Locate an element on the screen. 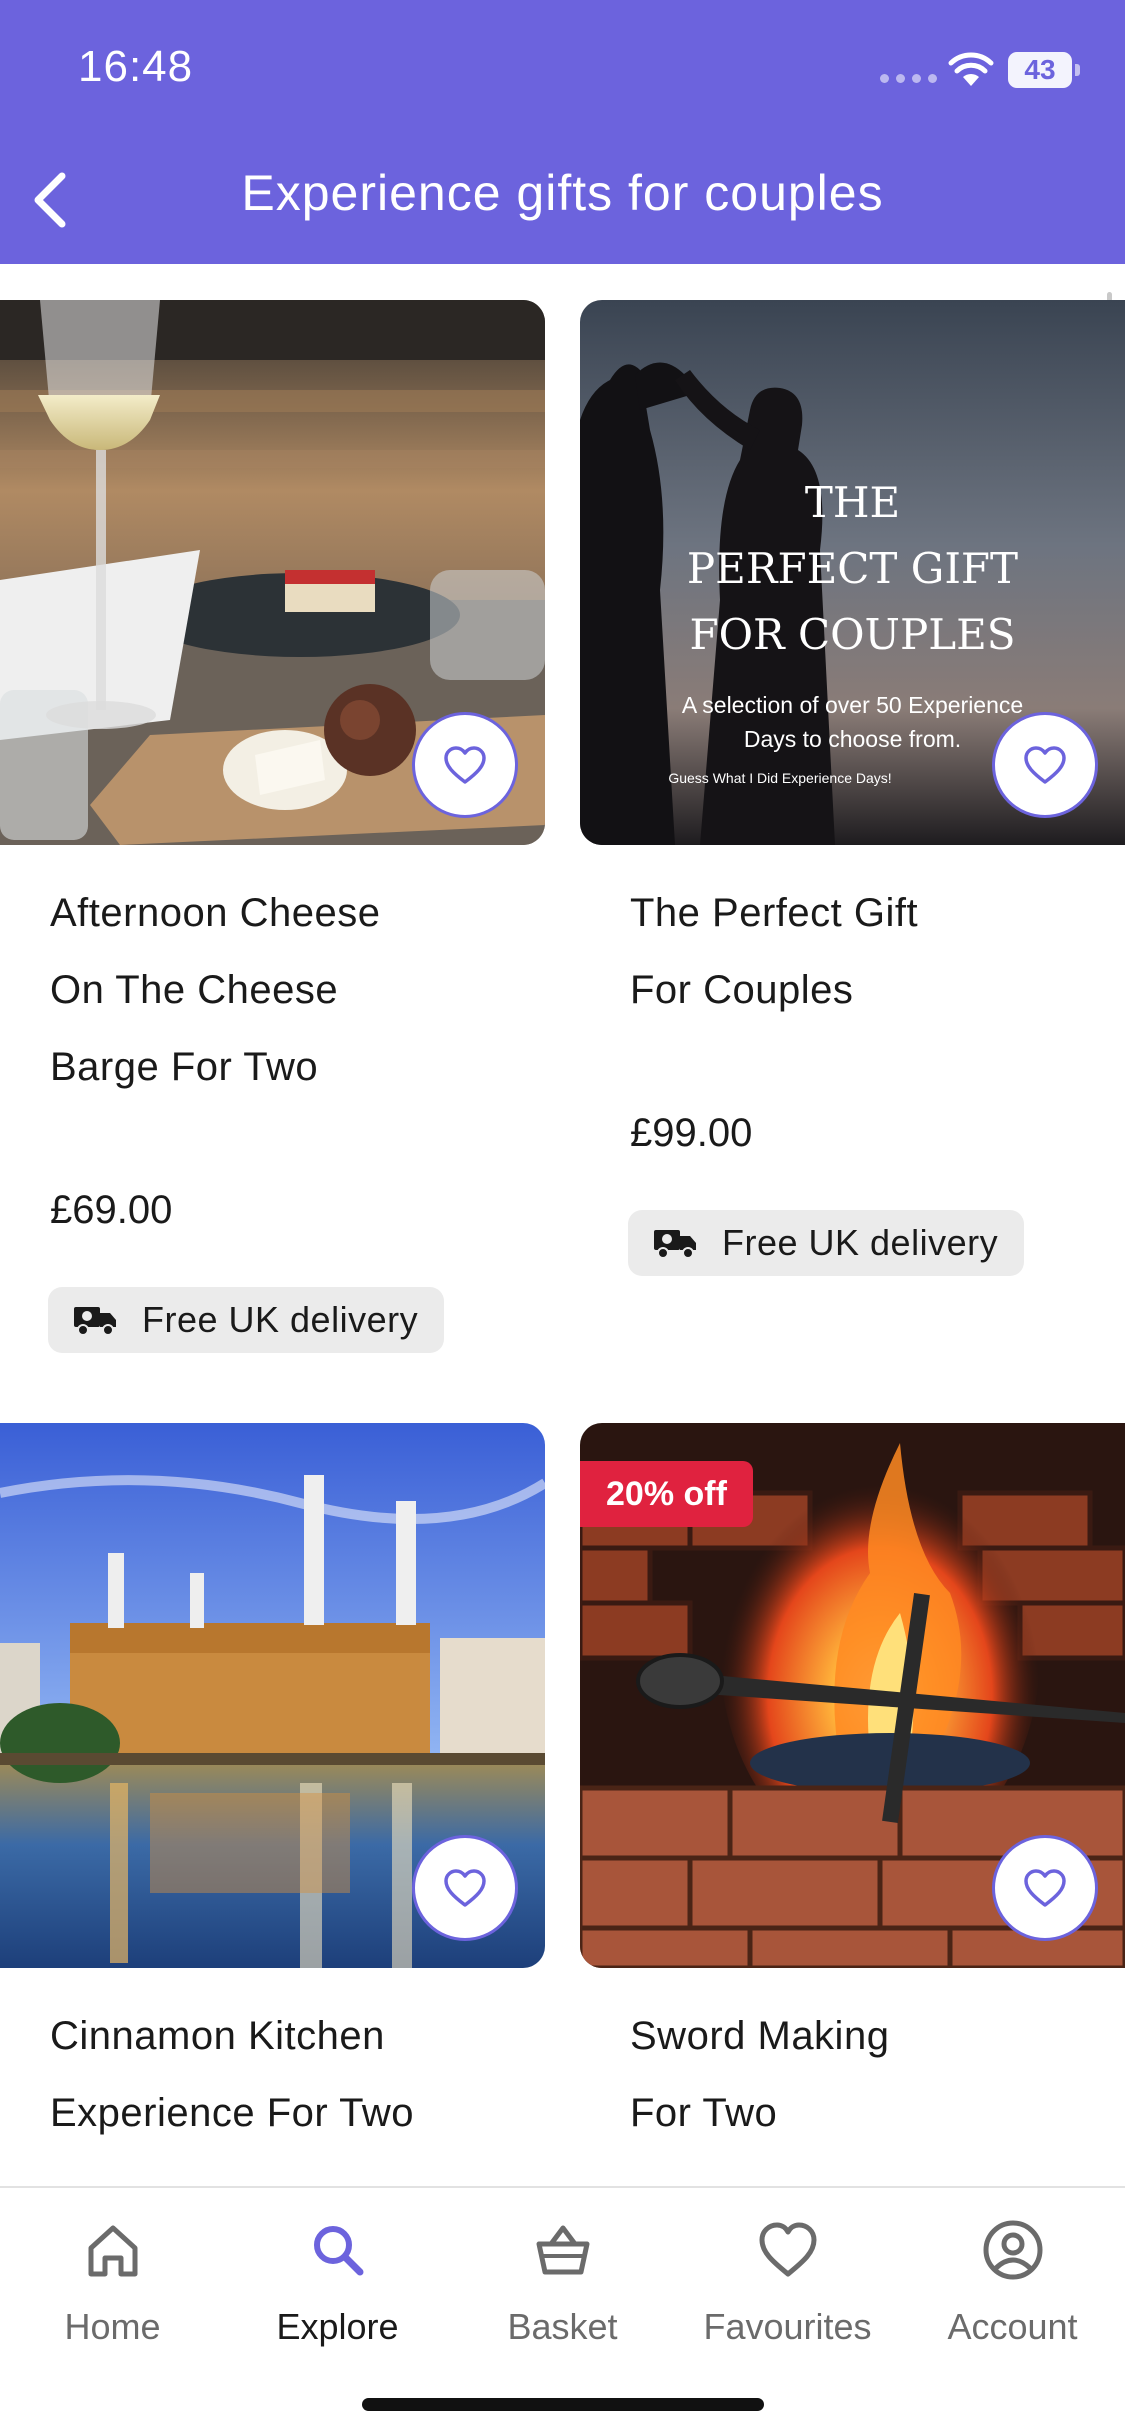  home-icon is located at coordinates (112, 2251).